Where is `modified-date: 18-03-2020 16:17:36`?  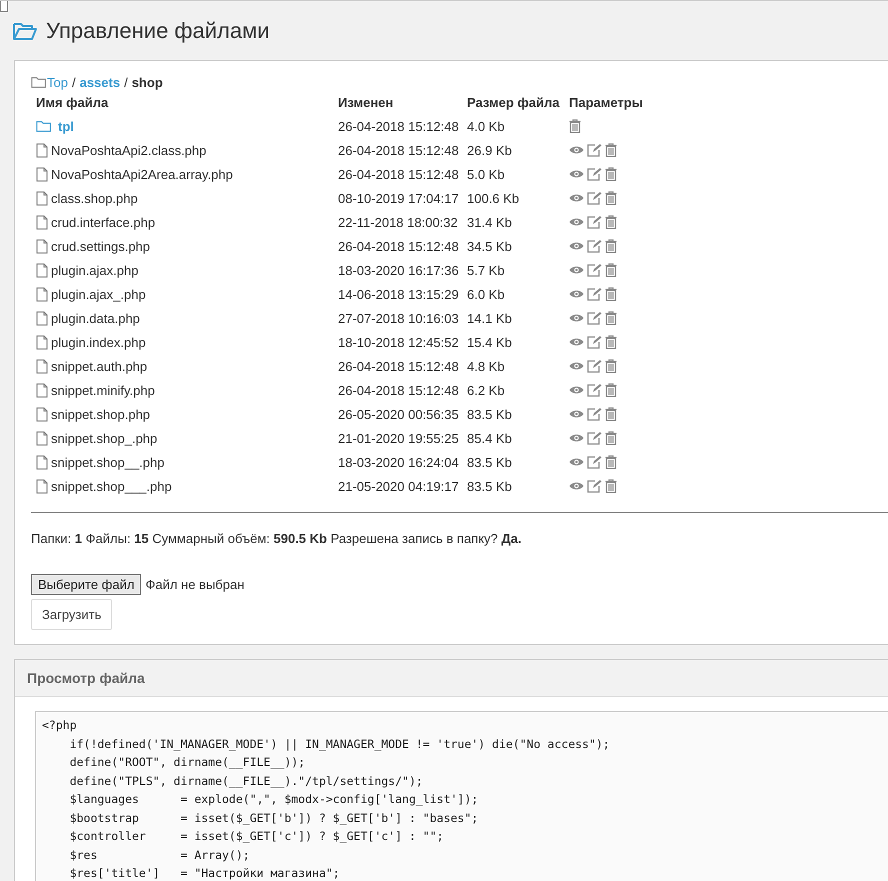
modified-date: 18-03-2020 16:17:36 is located at coordinates (398, 270).